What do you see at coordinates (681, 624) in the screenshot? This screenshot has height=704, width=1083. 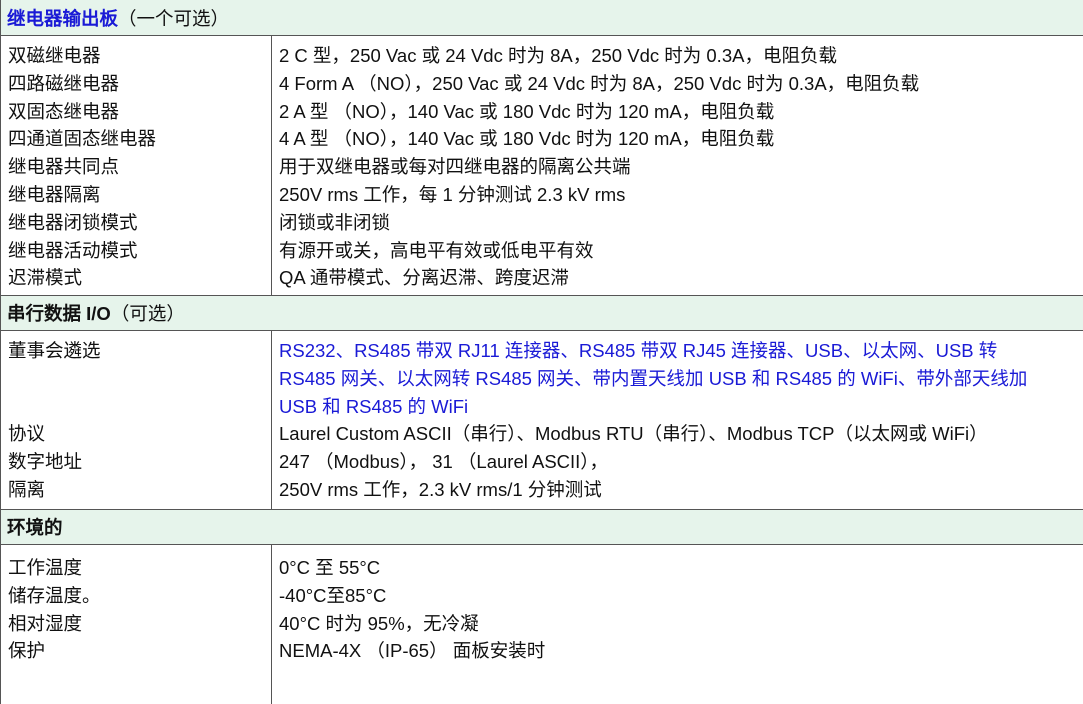 I see `spec-value: 40°C 时为 95%，无冷凝` at bounding box center [681, 624].